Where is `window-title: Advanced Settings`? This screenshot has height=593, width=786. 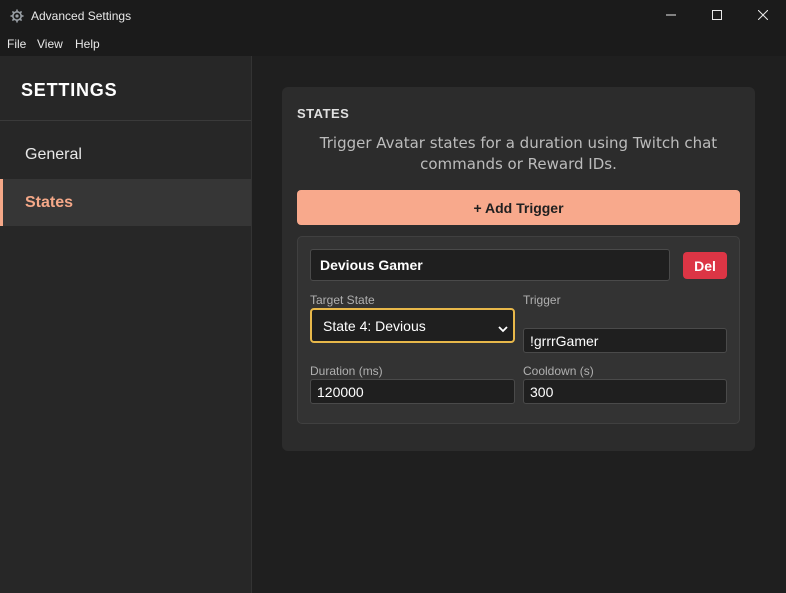 window-title: Advanced Settings is located at coordinates (81, 16).